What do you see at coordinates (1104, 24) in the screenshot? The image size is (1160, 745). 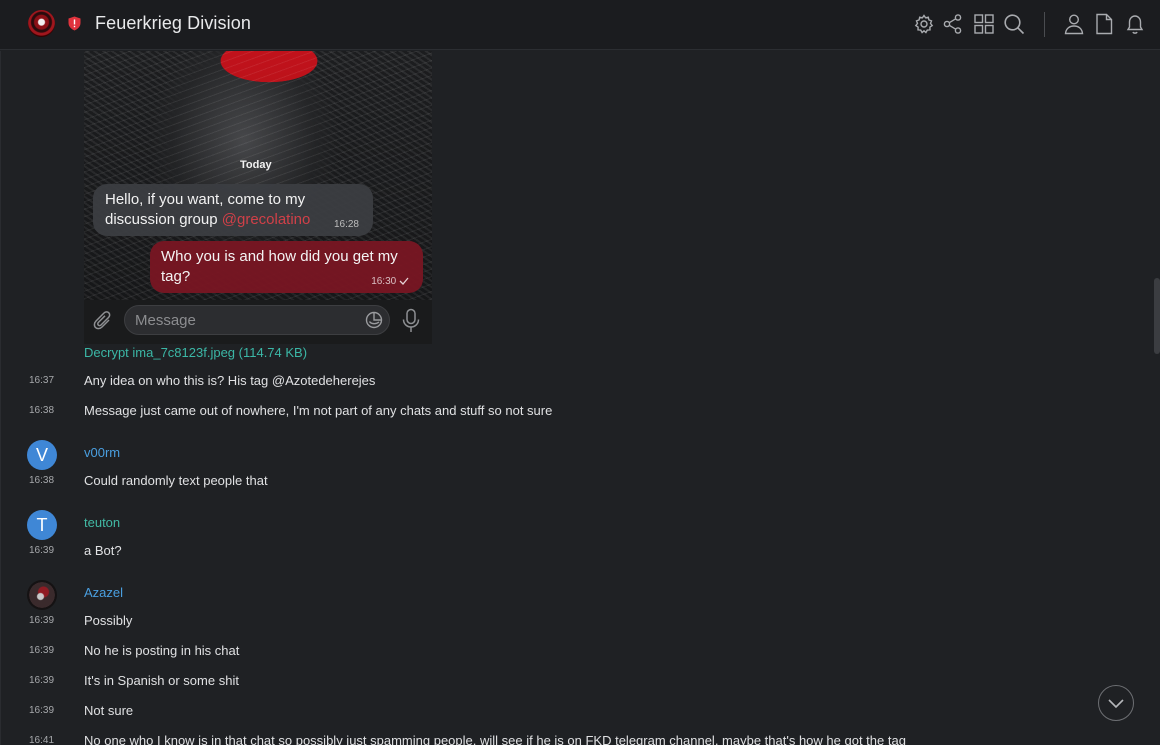 I see `file-icon` at bounding box center [1104, 24].